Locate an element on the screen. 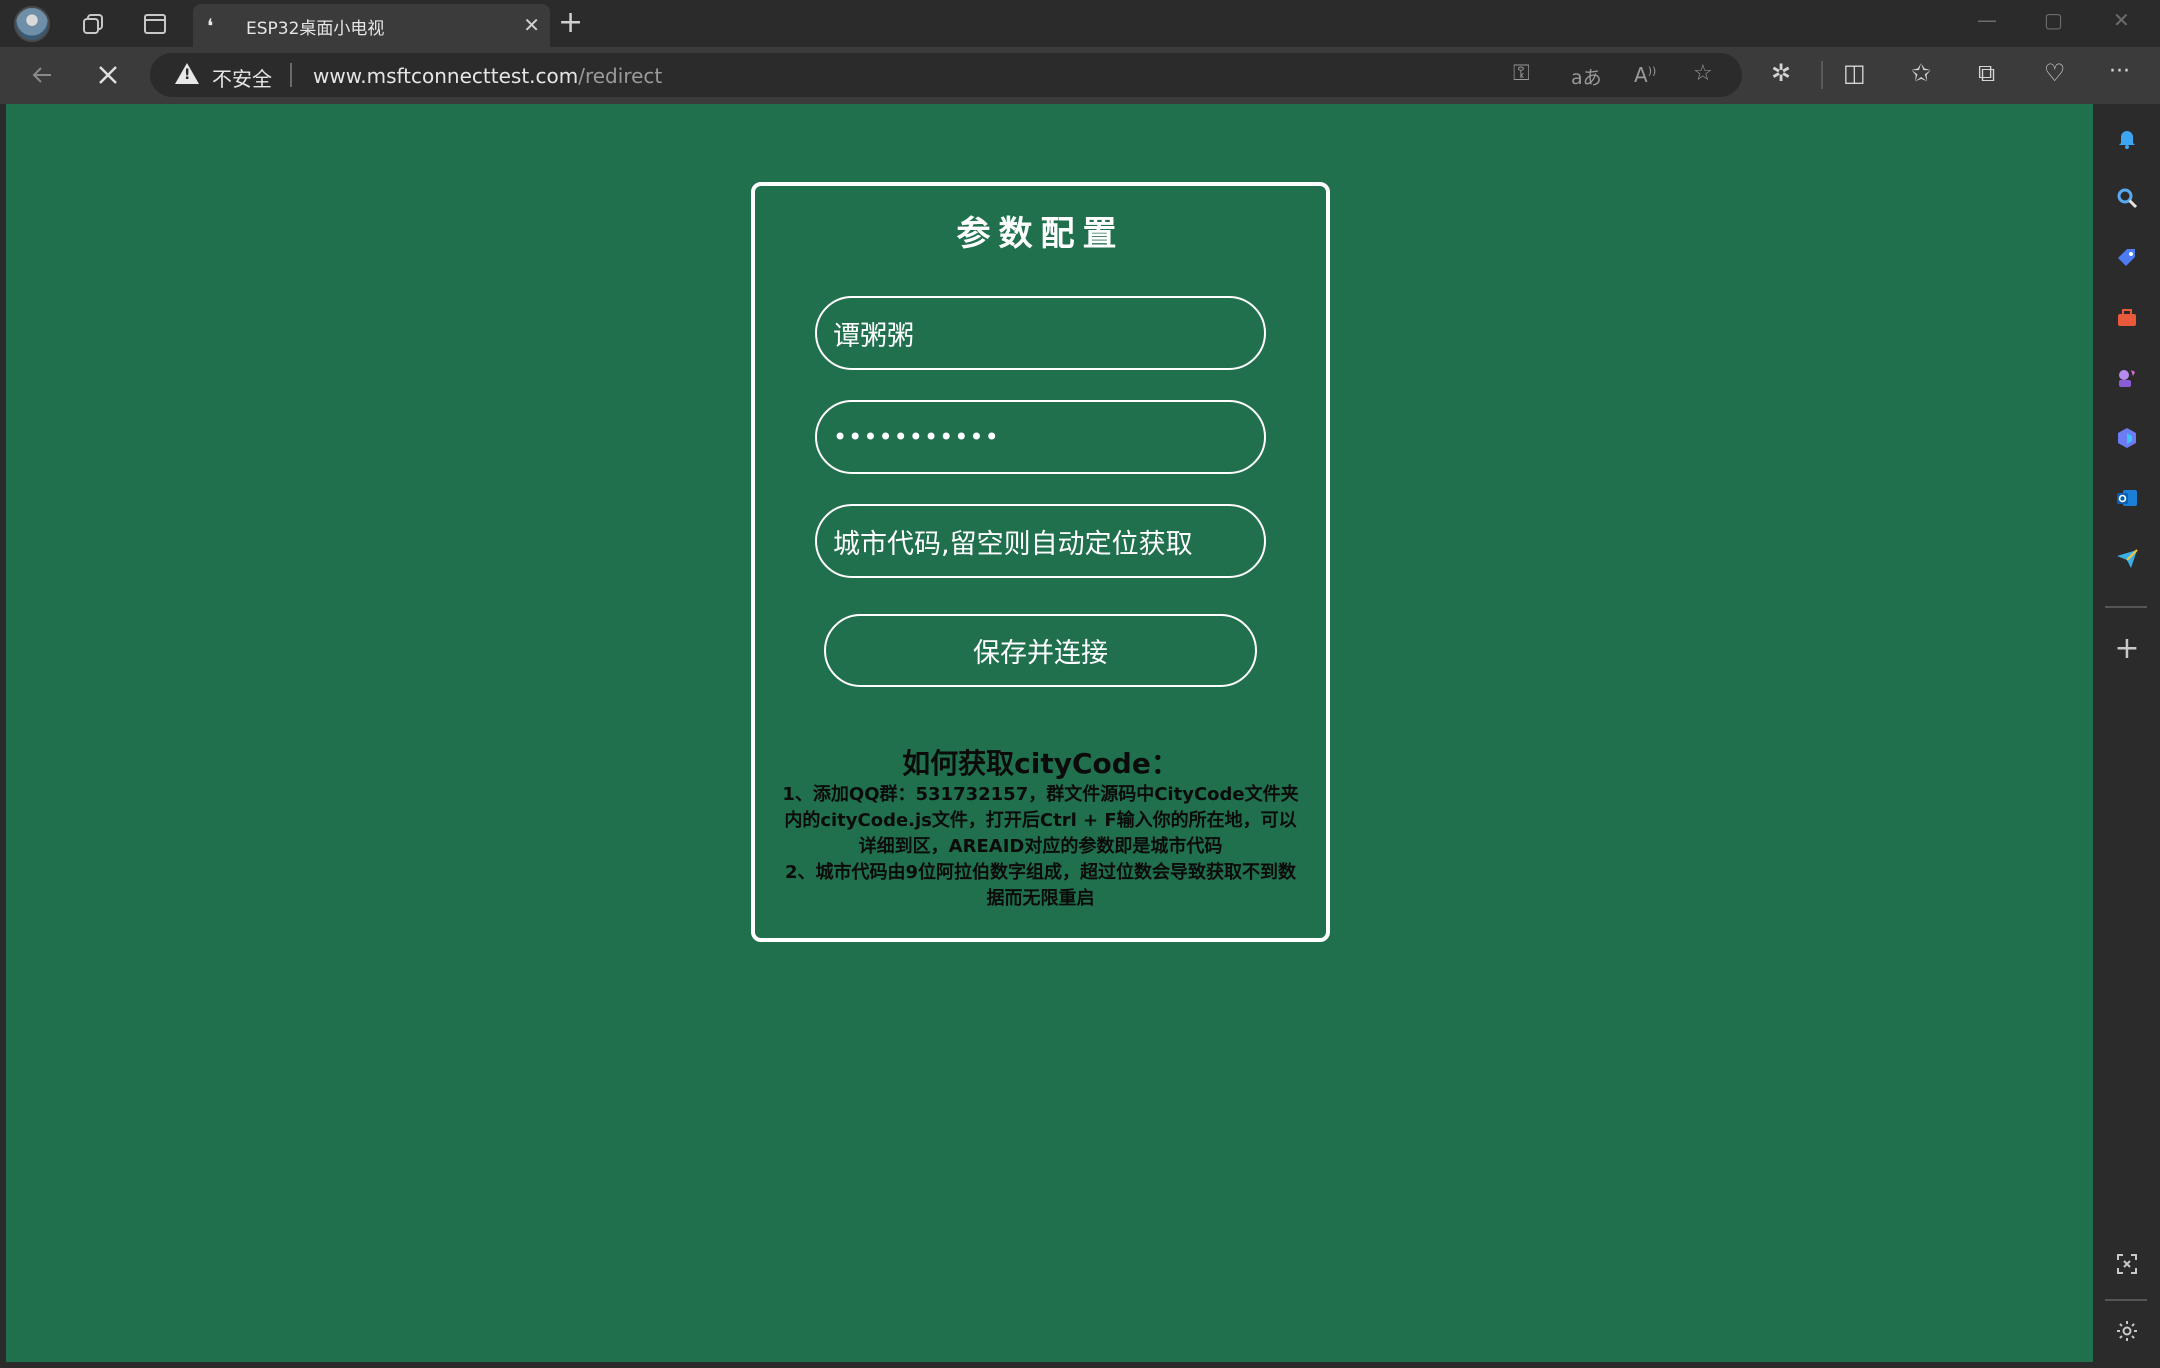 This screenshot has width=2160, height=1368. split-screen-icon: ◫ is located at coordinates (1854, 73).